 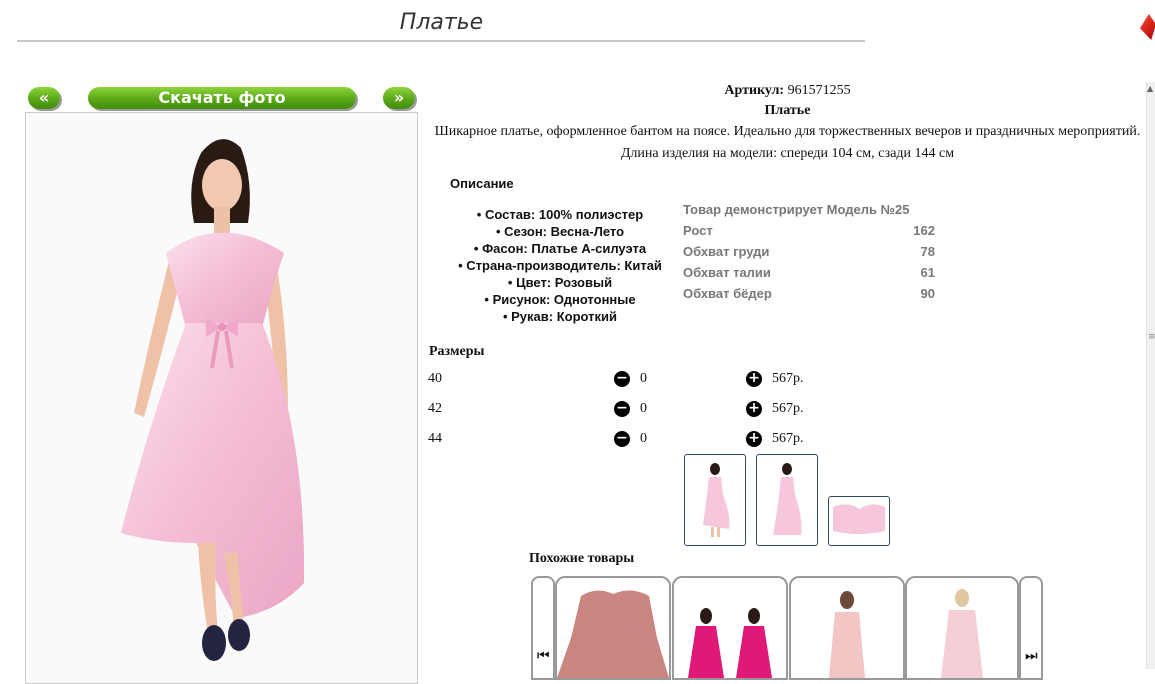 I want to click on thumbnail-back-image, so click(x=787, y=499).